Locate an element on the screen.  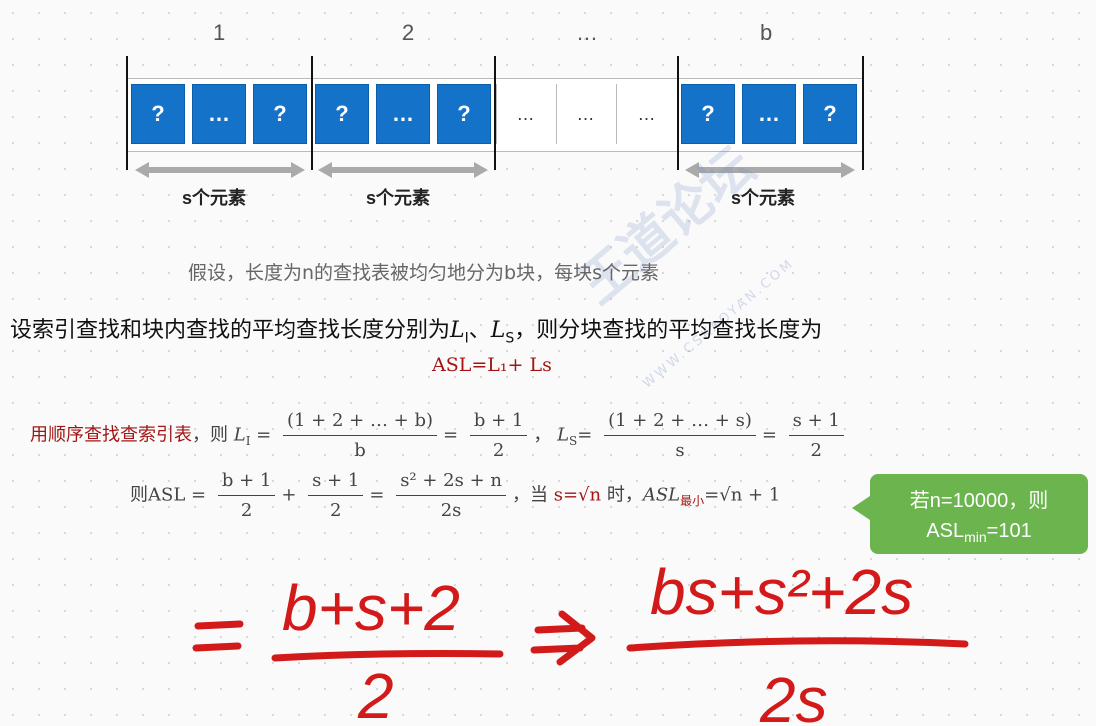
block2-cell-first: ? is located at coordinates (342, 114).